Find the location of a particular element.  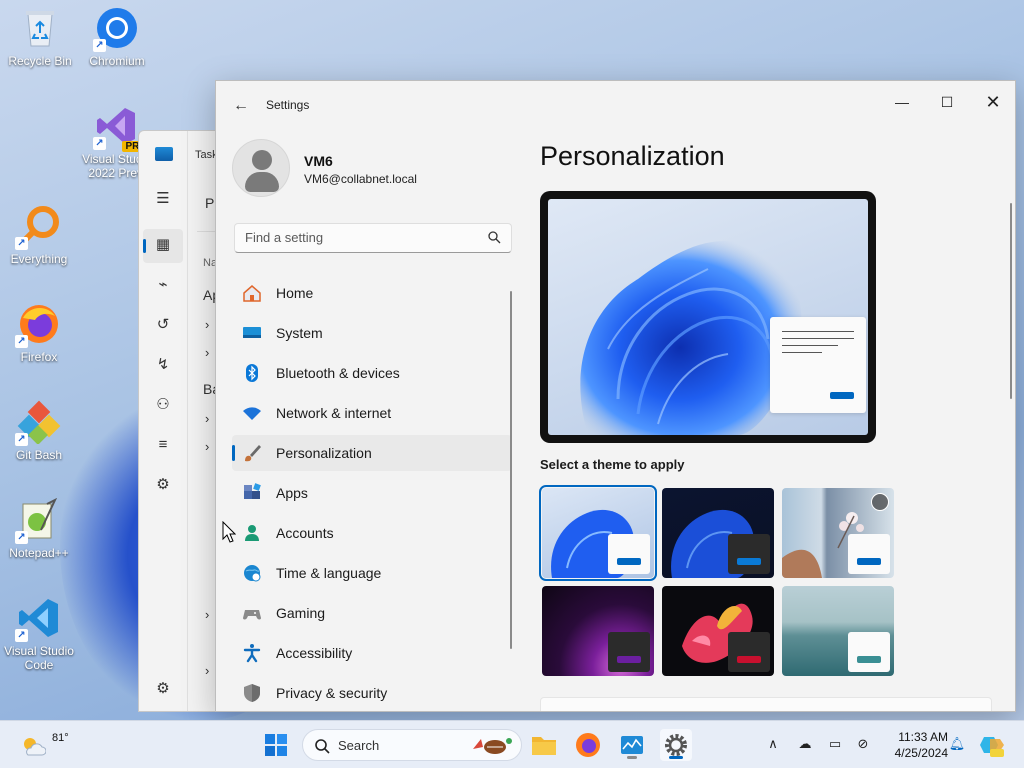

desktop-icon-notepad-plus-plus: ↗ Notepad++ is located at coordinates (39, 528).